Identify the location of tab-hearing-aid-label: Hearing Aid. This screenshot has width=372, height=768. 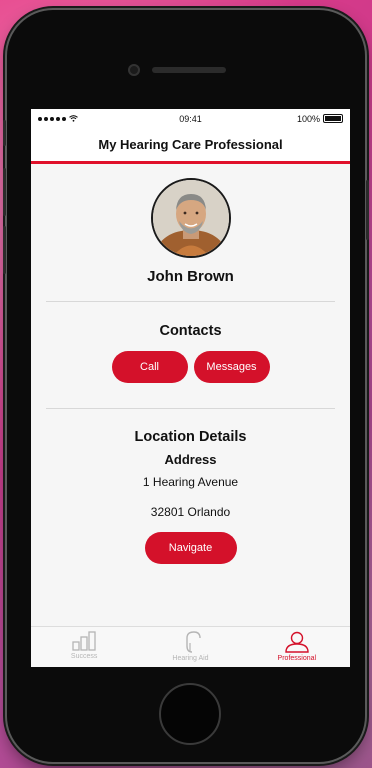
(190, 658).